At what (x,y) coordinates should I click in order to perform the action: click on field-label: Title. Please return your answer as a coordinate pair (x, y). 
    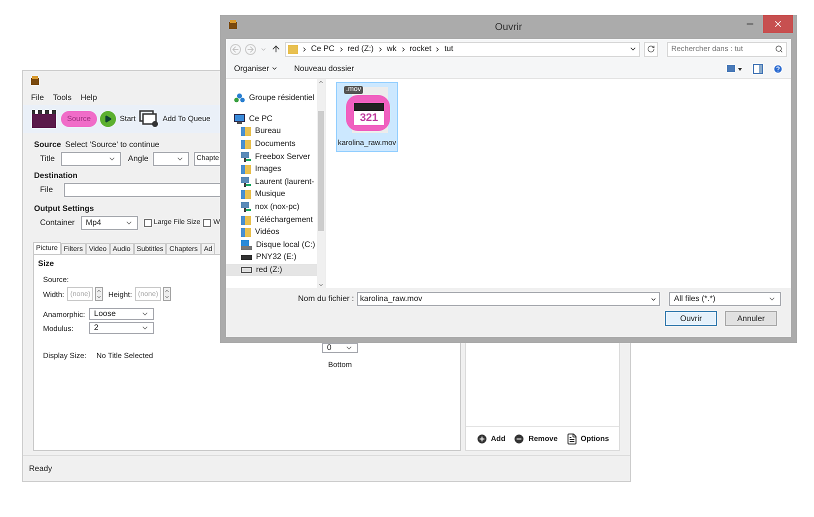
    Looking at the image, I should click on (48, 158).